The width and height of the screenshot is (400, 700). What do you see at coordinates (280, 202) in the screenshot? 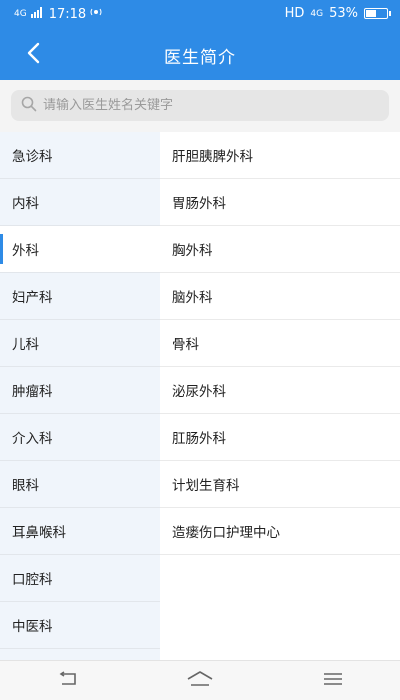
I see `sub-department-item: 胃肠外科` at bounding box center [280, 202].